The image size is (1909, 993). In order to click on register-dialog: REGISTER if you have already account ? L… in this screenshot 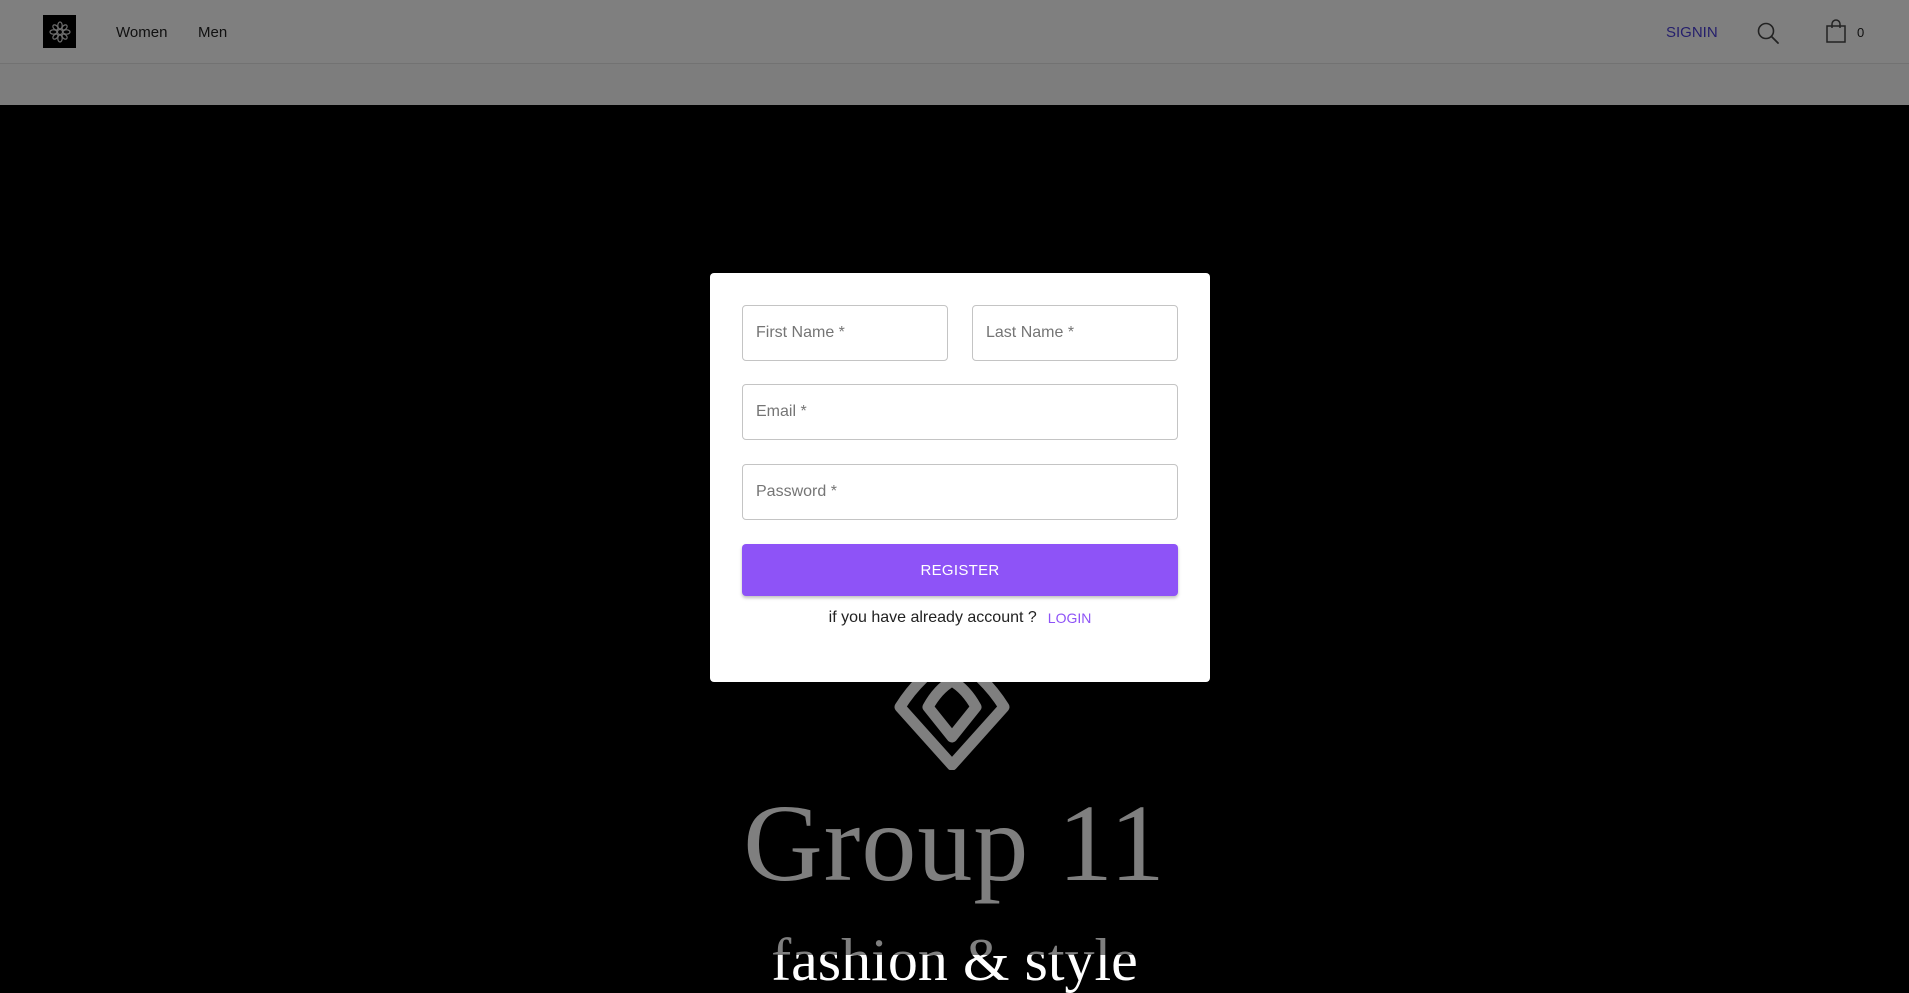, I will do `click(960, 477)`.